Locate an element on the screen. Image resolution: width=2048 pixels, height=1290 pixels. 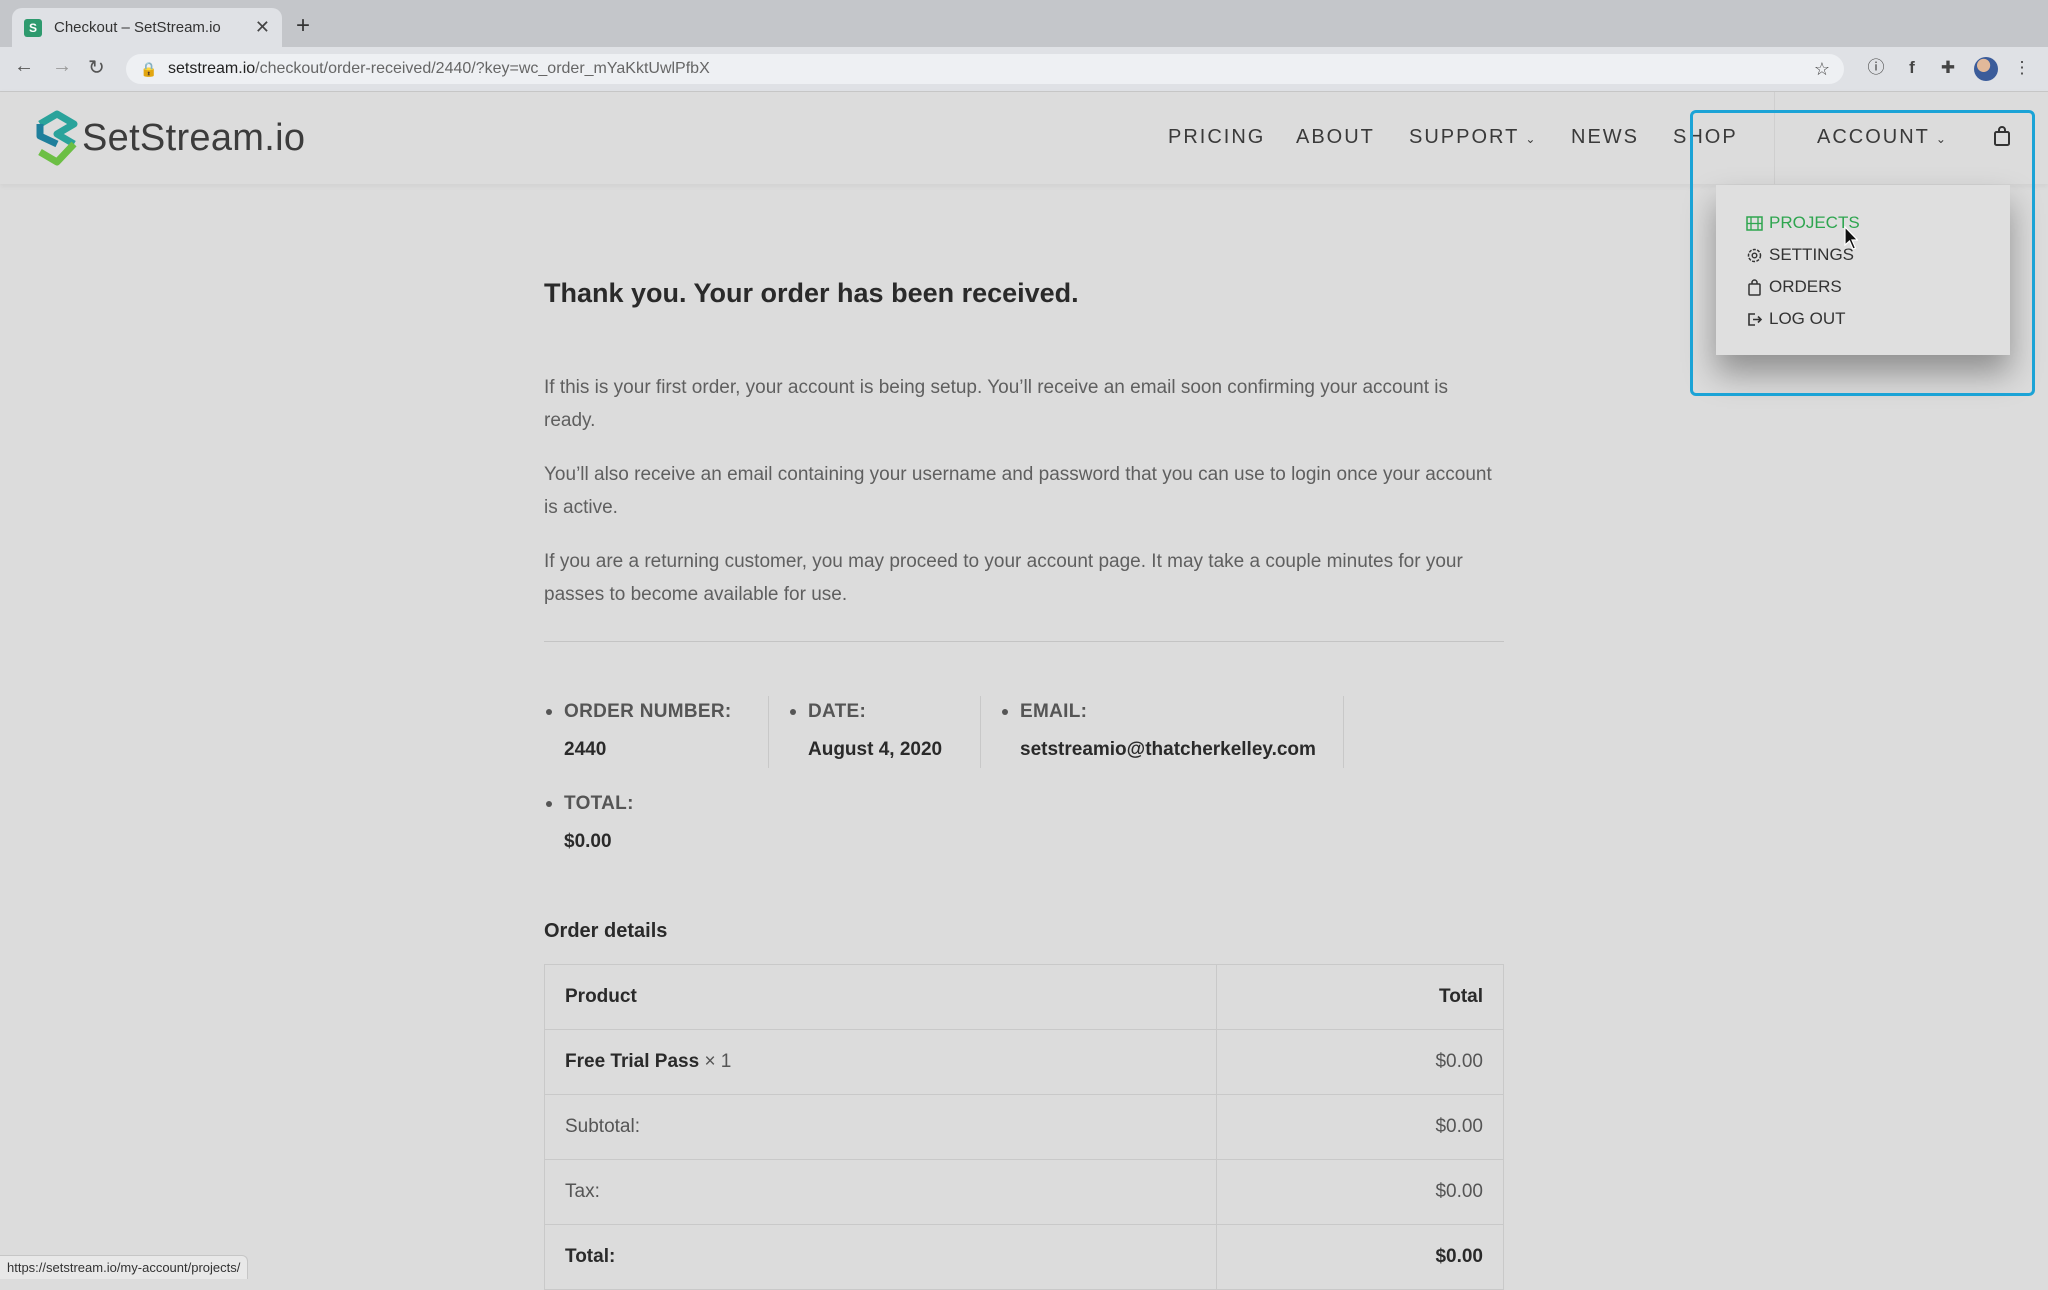
site-logo: SetStream.io is located at coordinates (170, 138).